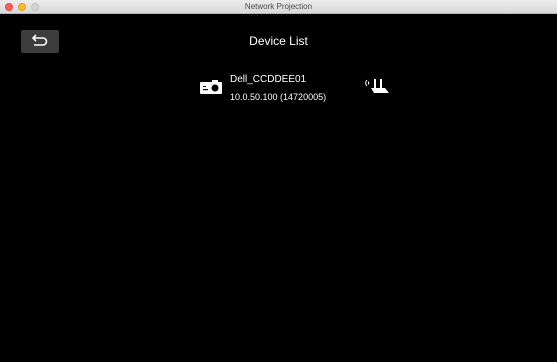 This screenshot has width=557, height=362. What do you see at coordinates (377, 86) in the screenshot?
I see `wireless-router-icon` at bounding box center [377, 86].